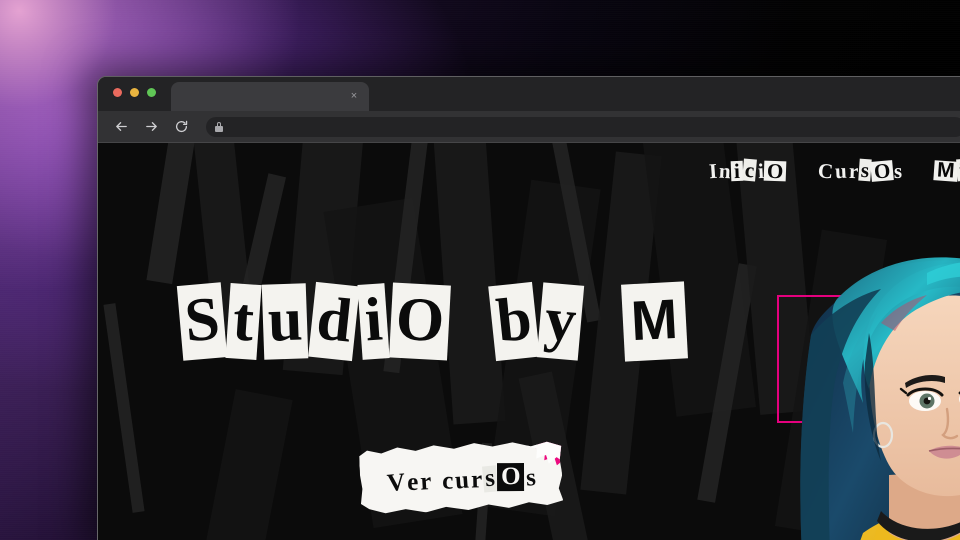  I want to click on browser-toolbar, so click(529, 127).